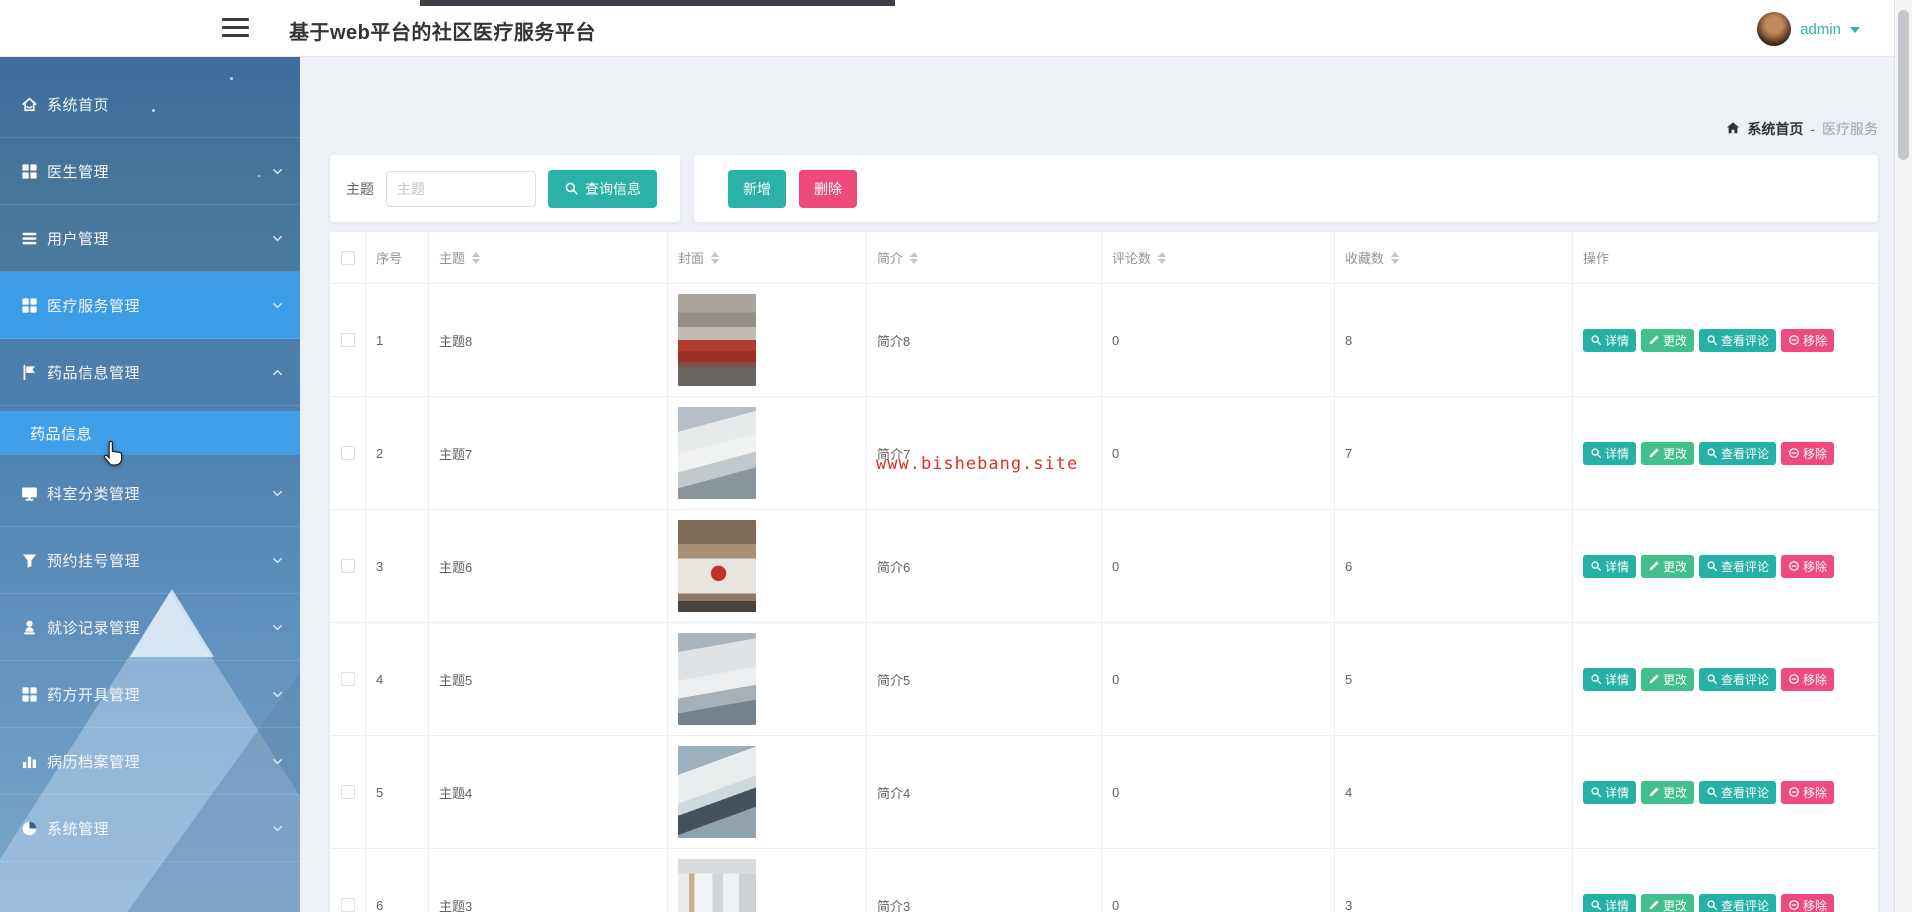 Image resolution: width=1912 pixels, height=912 pixels. I want to click on sidebar-item: 系统首页, so click(150, 104).